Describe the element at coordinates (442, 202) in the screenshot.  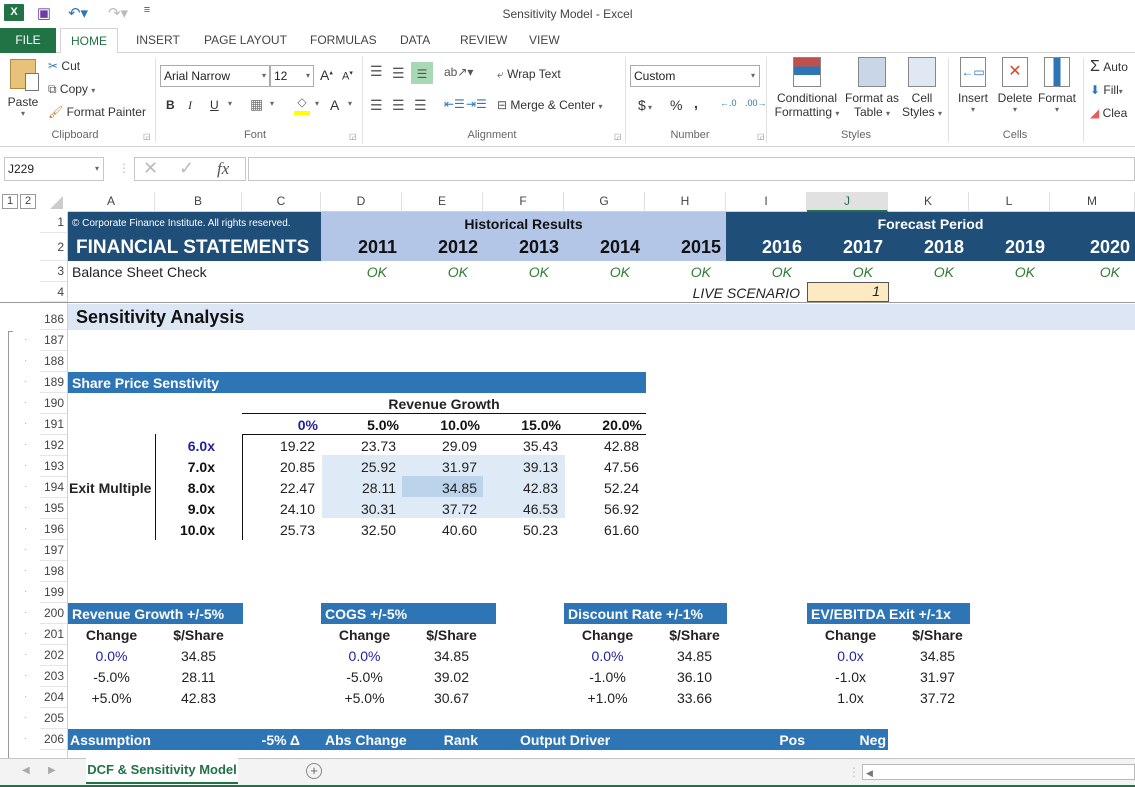
I see `column-header-e: E` at that location.